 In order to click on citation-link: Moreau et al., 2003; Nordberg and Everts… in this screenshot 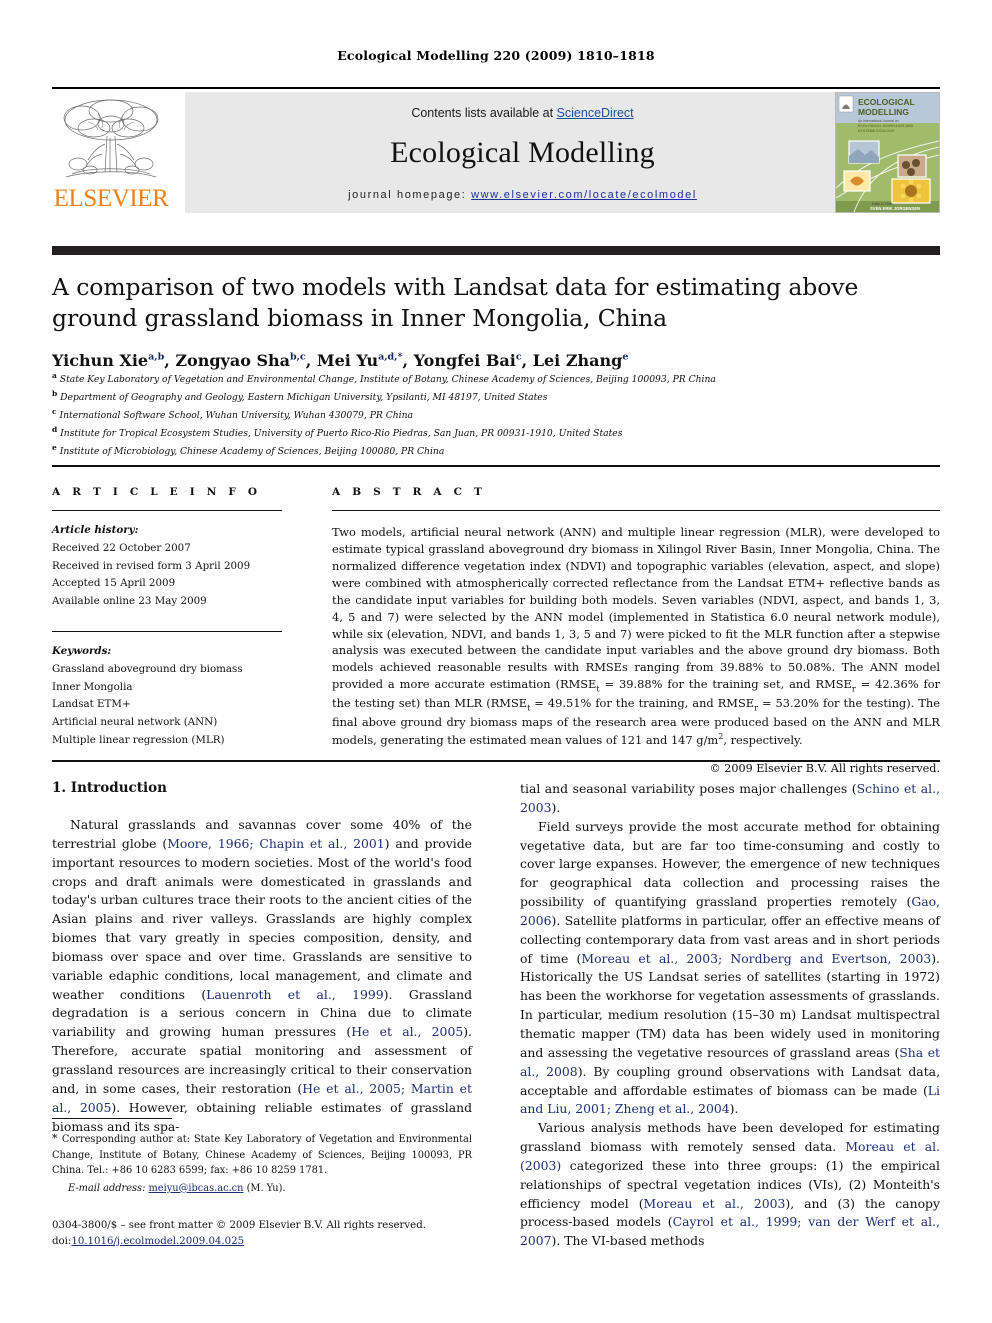, I will do `click(756, 958)`.